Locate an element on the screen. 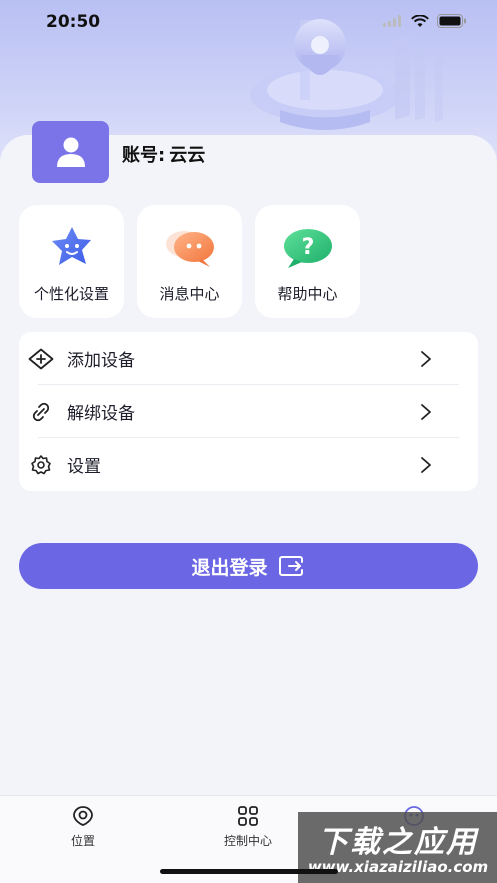  account-label: 账号: is located at coordinates (144, 155).